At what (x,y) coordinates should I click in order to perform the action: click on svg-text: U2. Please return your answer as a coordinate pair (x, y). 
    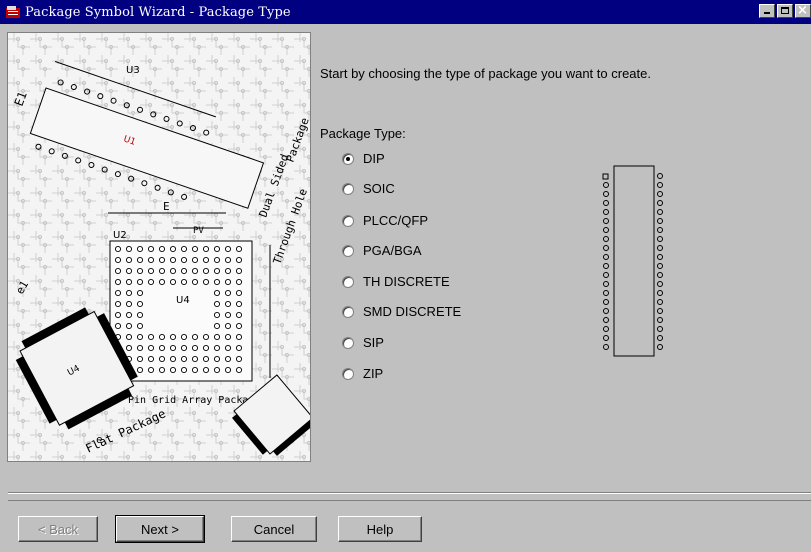
    Looking at the image, I should click on (120, 235).